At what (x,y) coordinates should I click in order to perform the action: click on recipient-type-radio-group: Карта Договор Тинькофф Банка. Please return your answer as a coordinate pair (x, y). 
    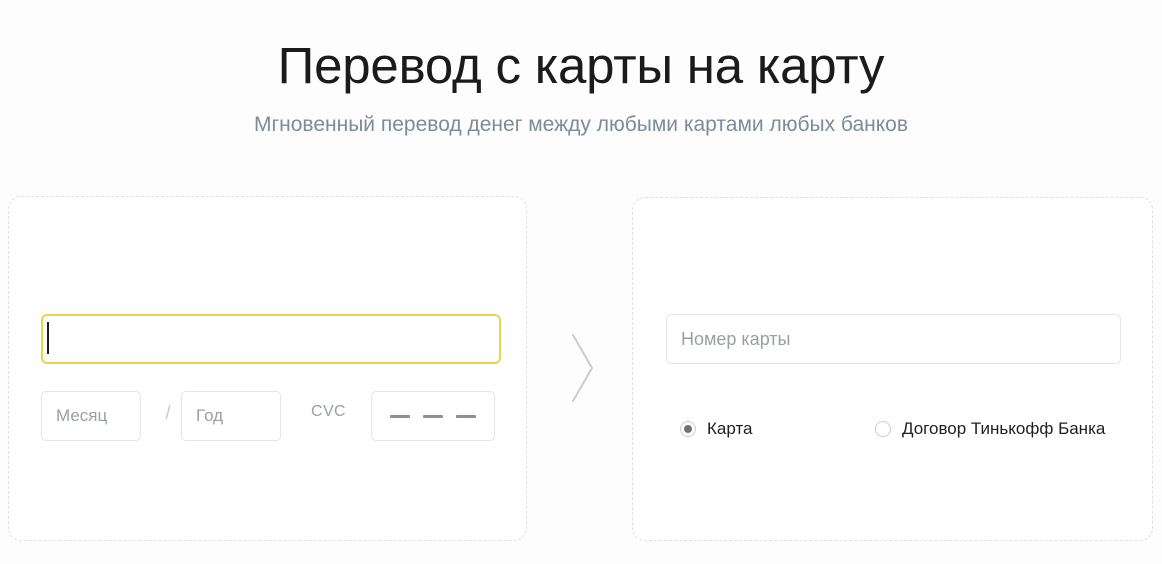
    Looking at the image, I should click on (901, 429).